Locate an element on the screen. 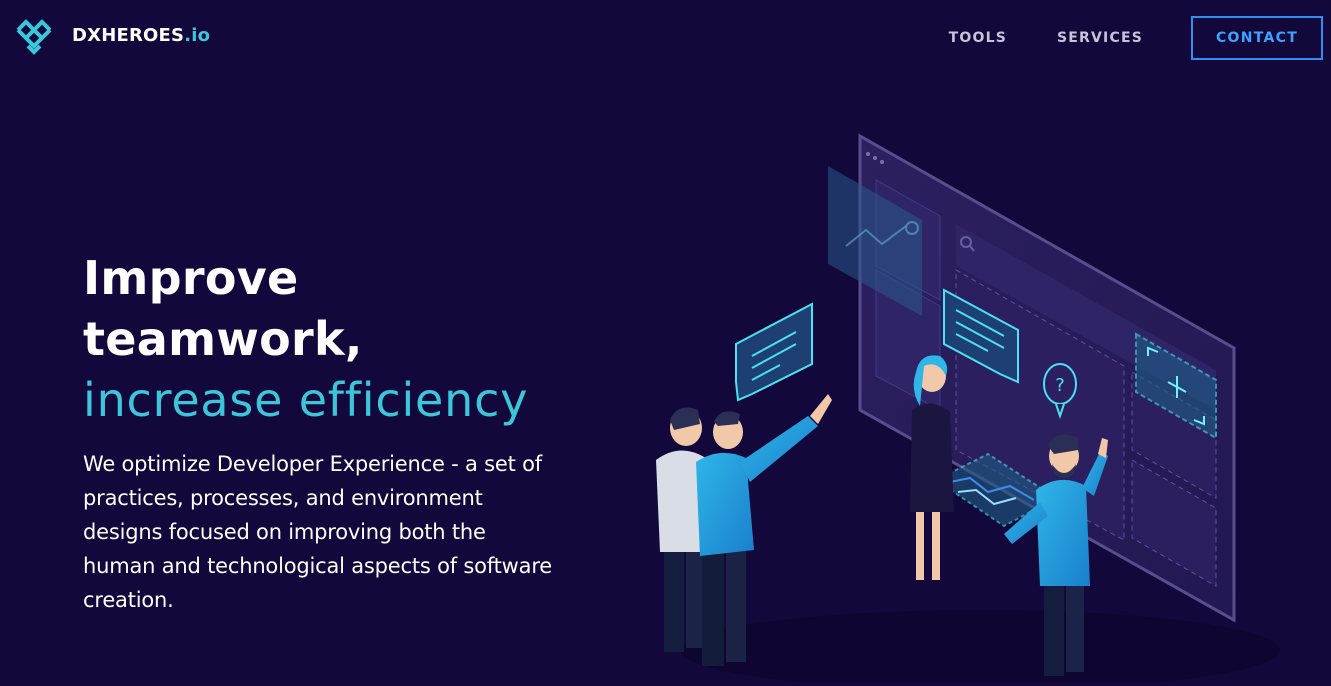  brand-name: DXHEROES.io is located at coordinates (141, 35).